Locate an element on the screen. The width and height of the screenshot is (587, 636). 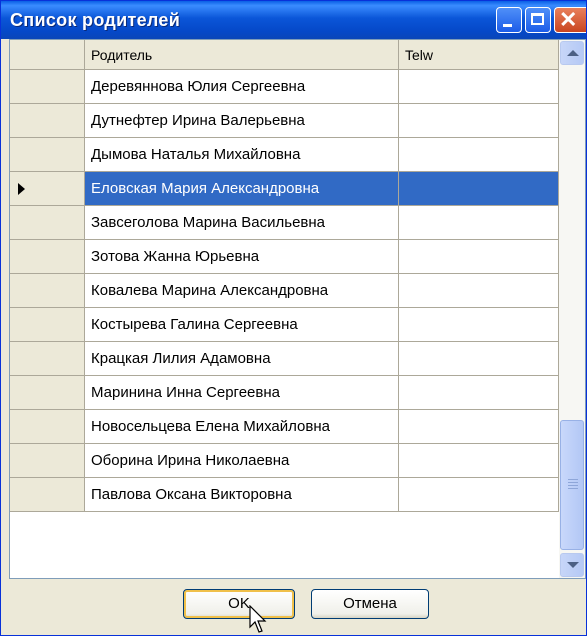
mouse-cursor-icon is located at coordinates (258, 619).